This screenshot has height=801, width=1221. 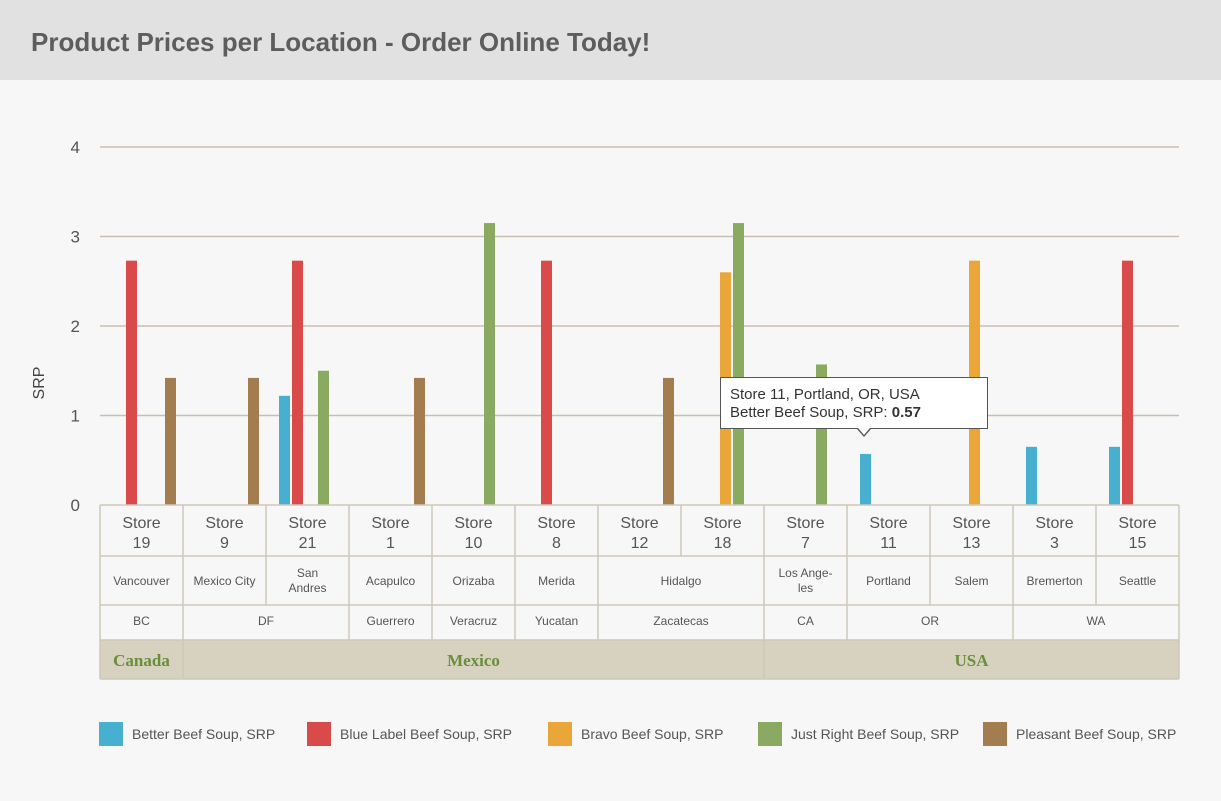 What do you see at coordinates (266, 621) in the screenshot?
I see `state-label: DF` at bounding box center [266, 621].